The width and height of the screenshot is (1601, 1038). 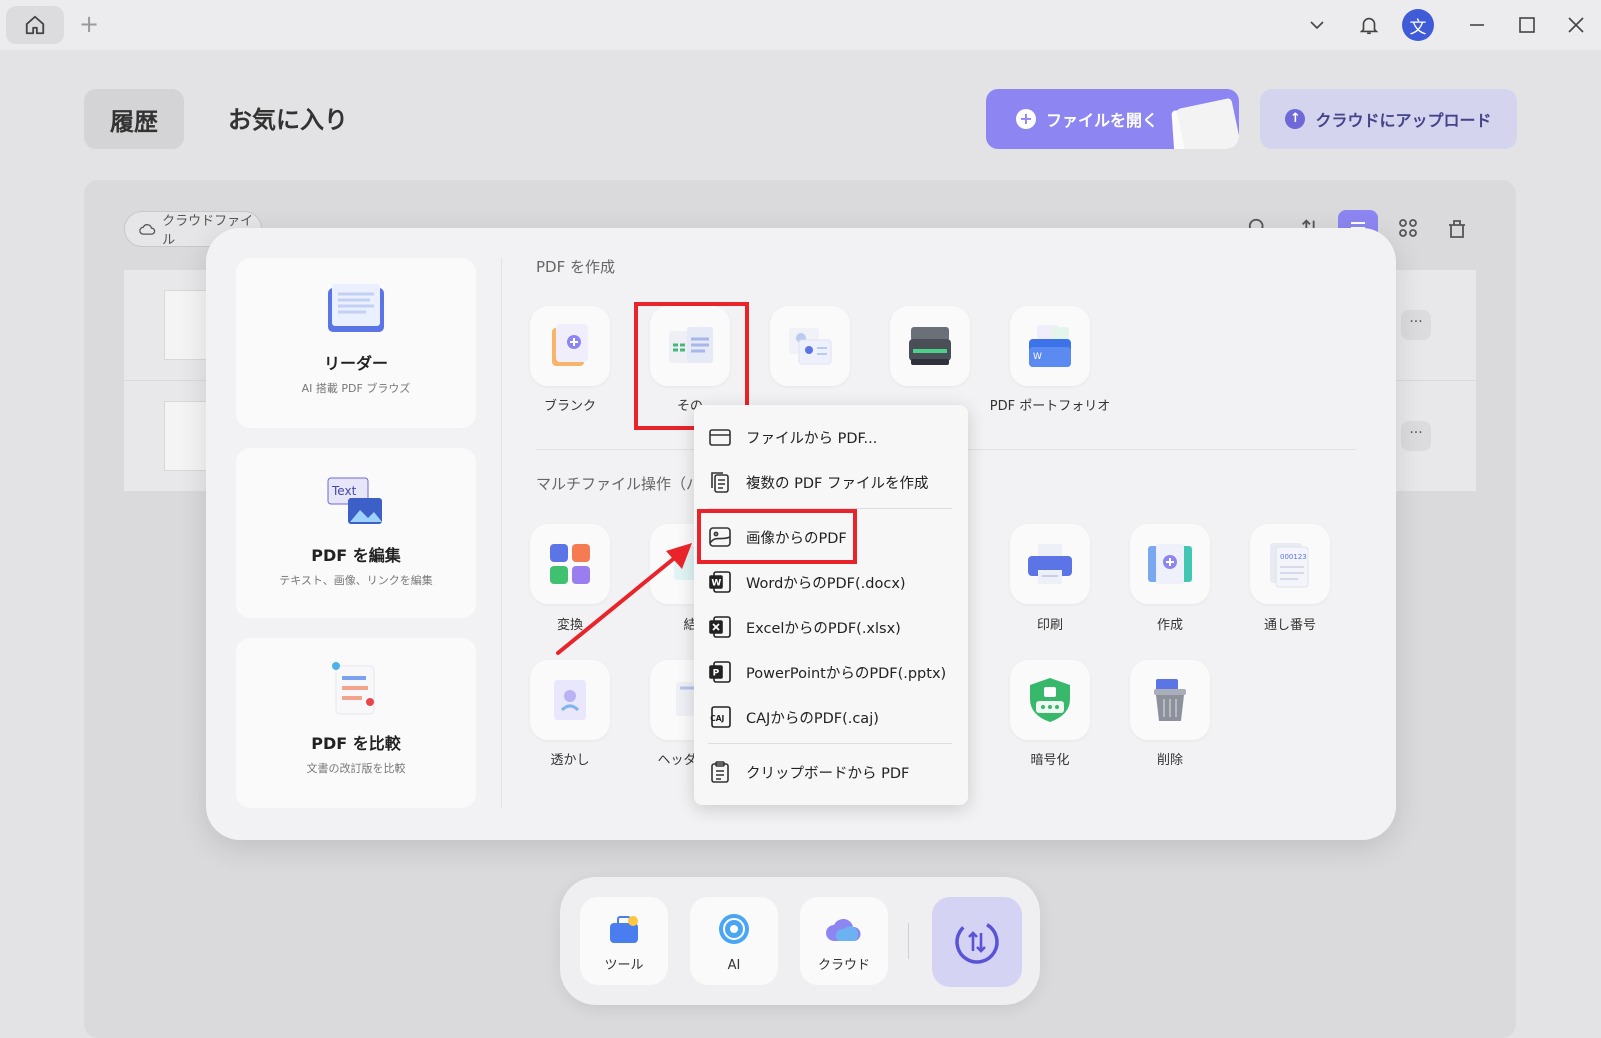 I want to click on caj-icon: CAJ, so click(x=720, y=717).